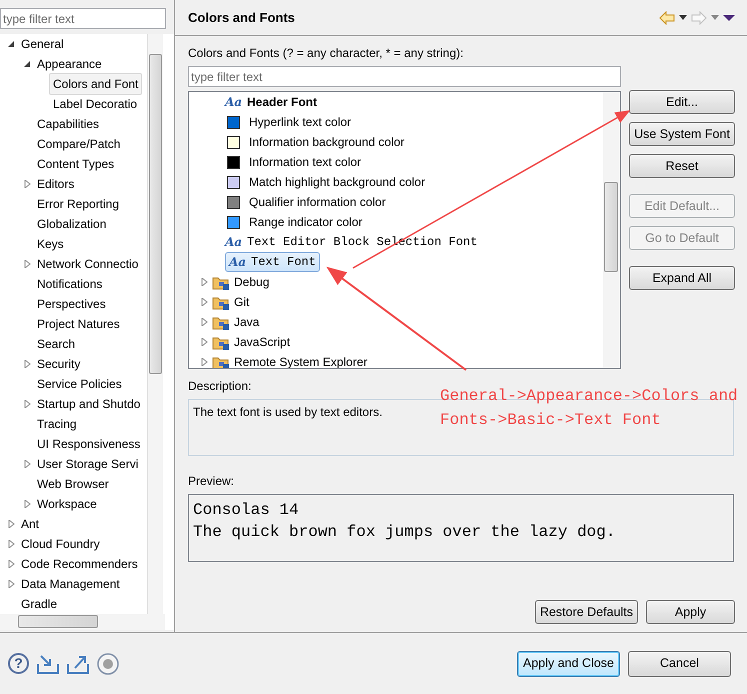 The width and height of the screenshot is (747, 694). What do you see at coordinates (247, 322) in the screenshot?
I see `list-item: Java` at bounding box center [247, 322].